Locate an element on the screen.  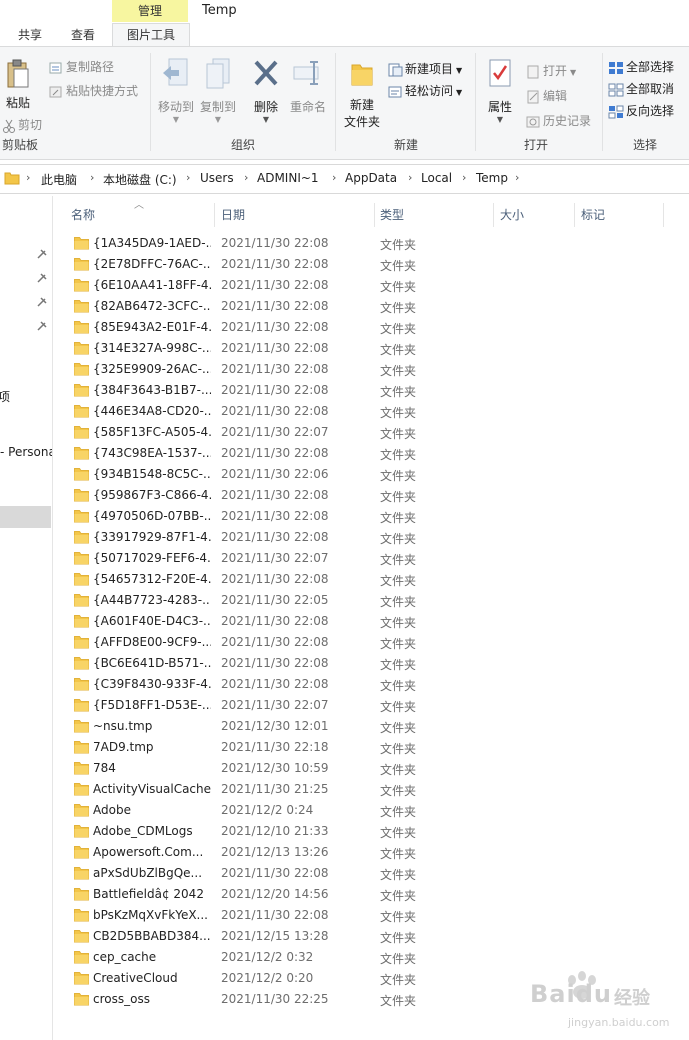
file-row: {F5D18FF1-D53E-... 2021/11/30 22:07 文件夹 is located at coordinates (366, 705).